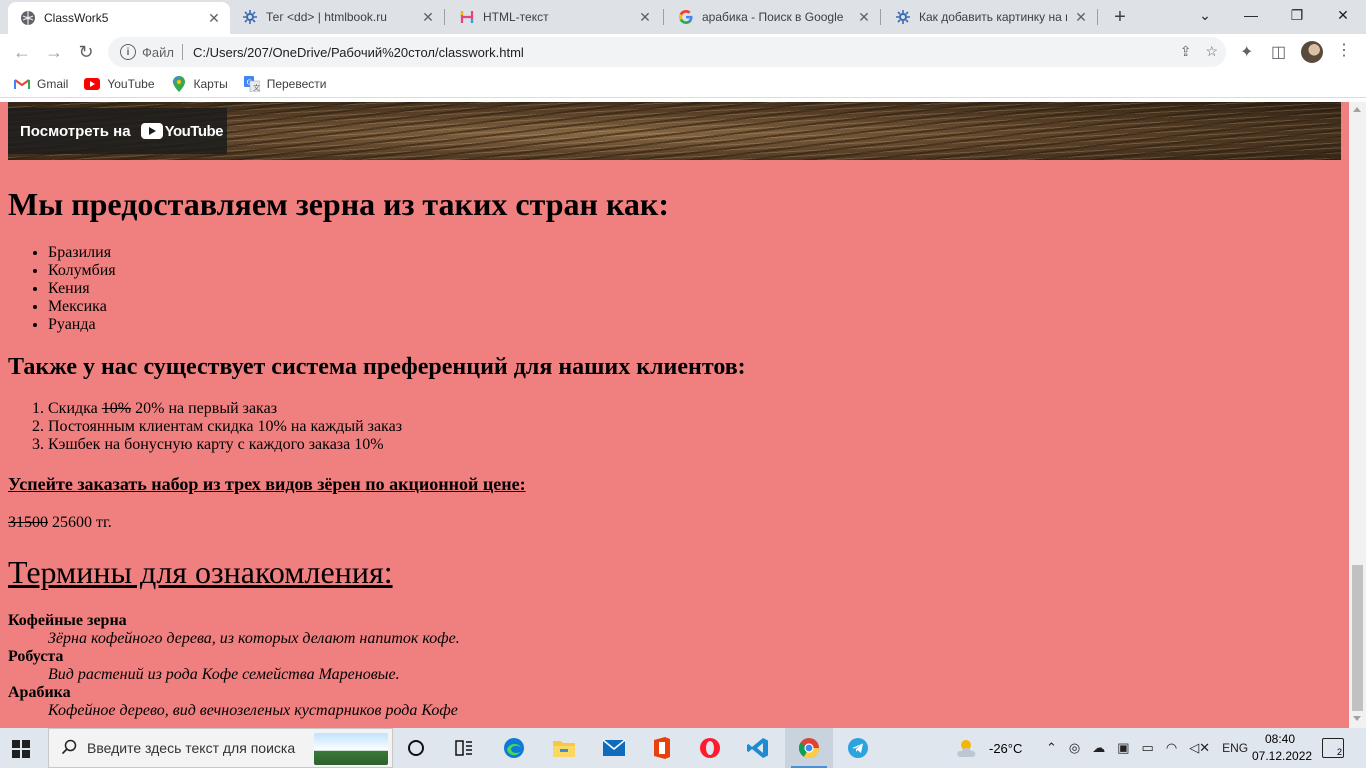  What do you see at coordinates (82, 253) in the screenshot?
I see `list-item: Бразилия` at bounding box center [82, 253].